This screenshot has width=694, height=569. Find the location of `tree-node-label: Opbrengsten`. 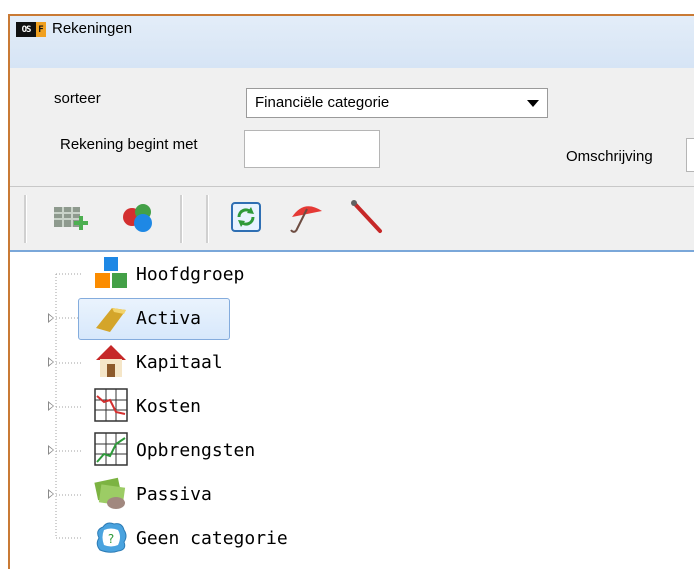

tree-node-label: Opbrengsten is located at coordinates (196, 450).